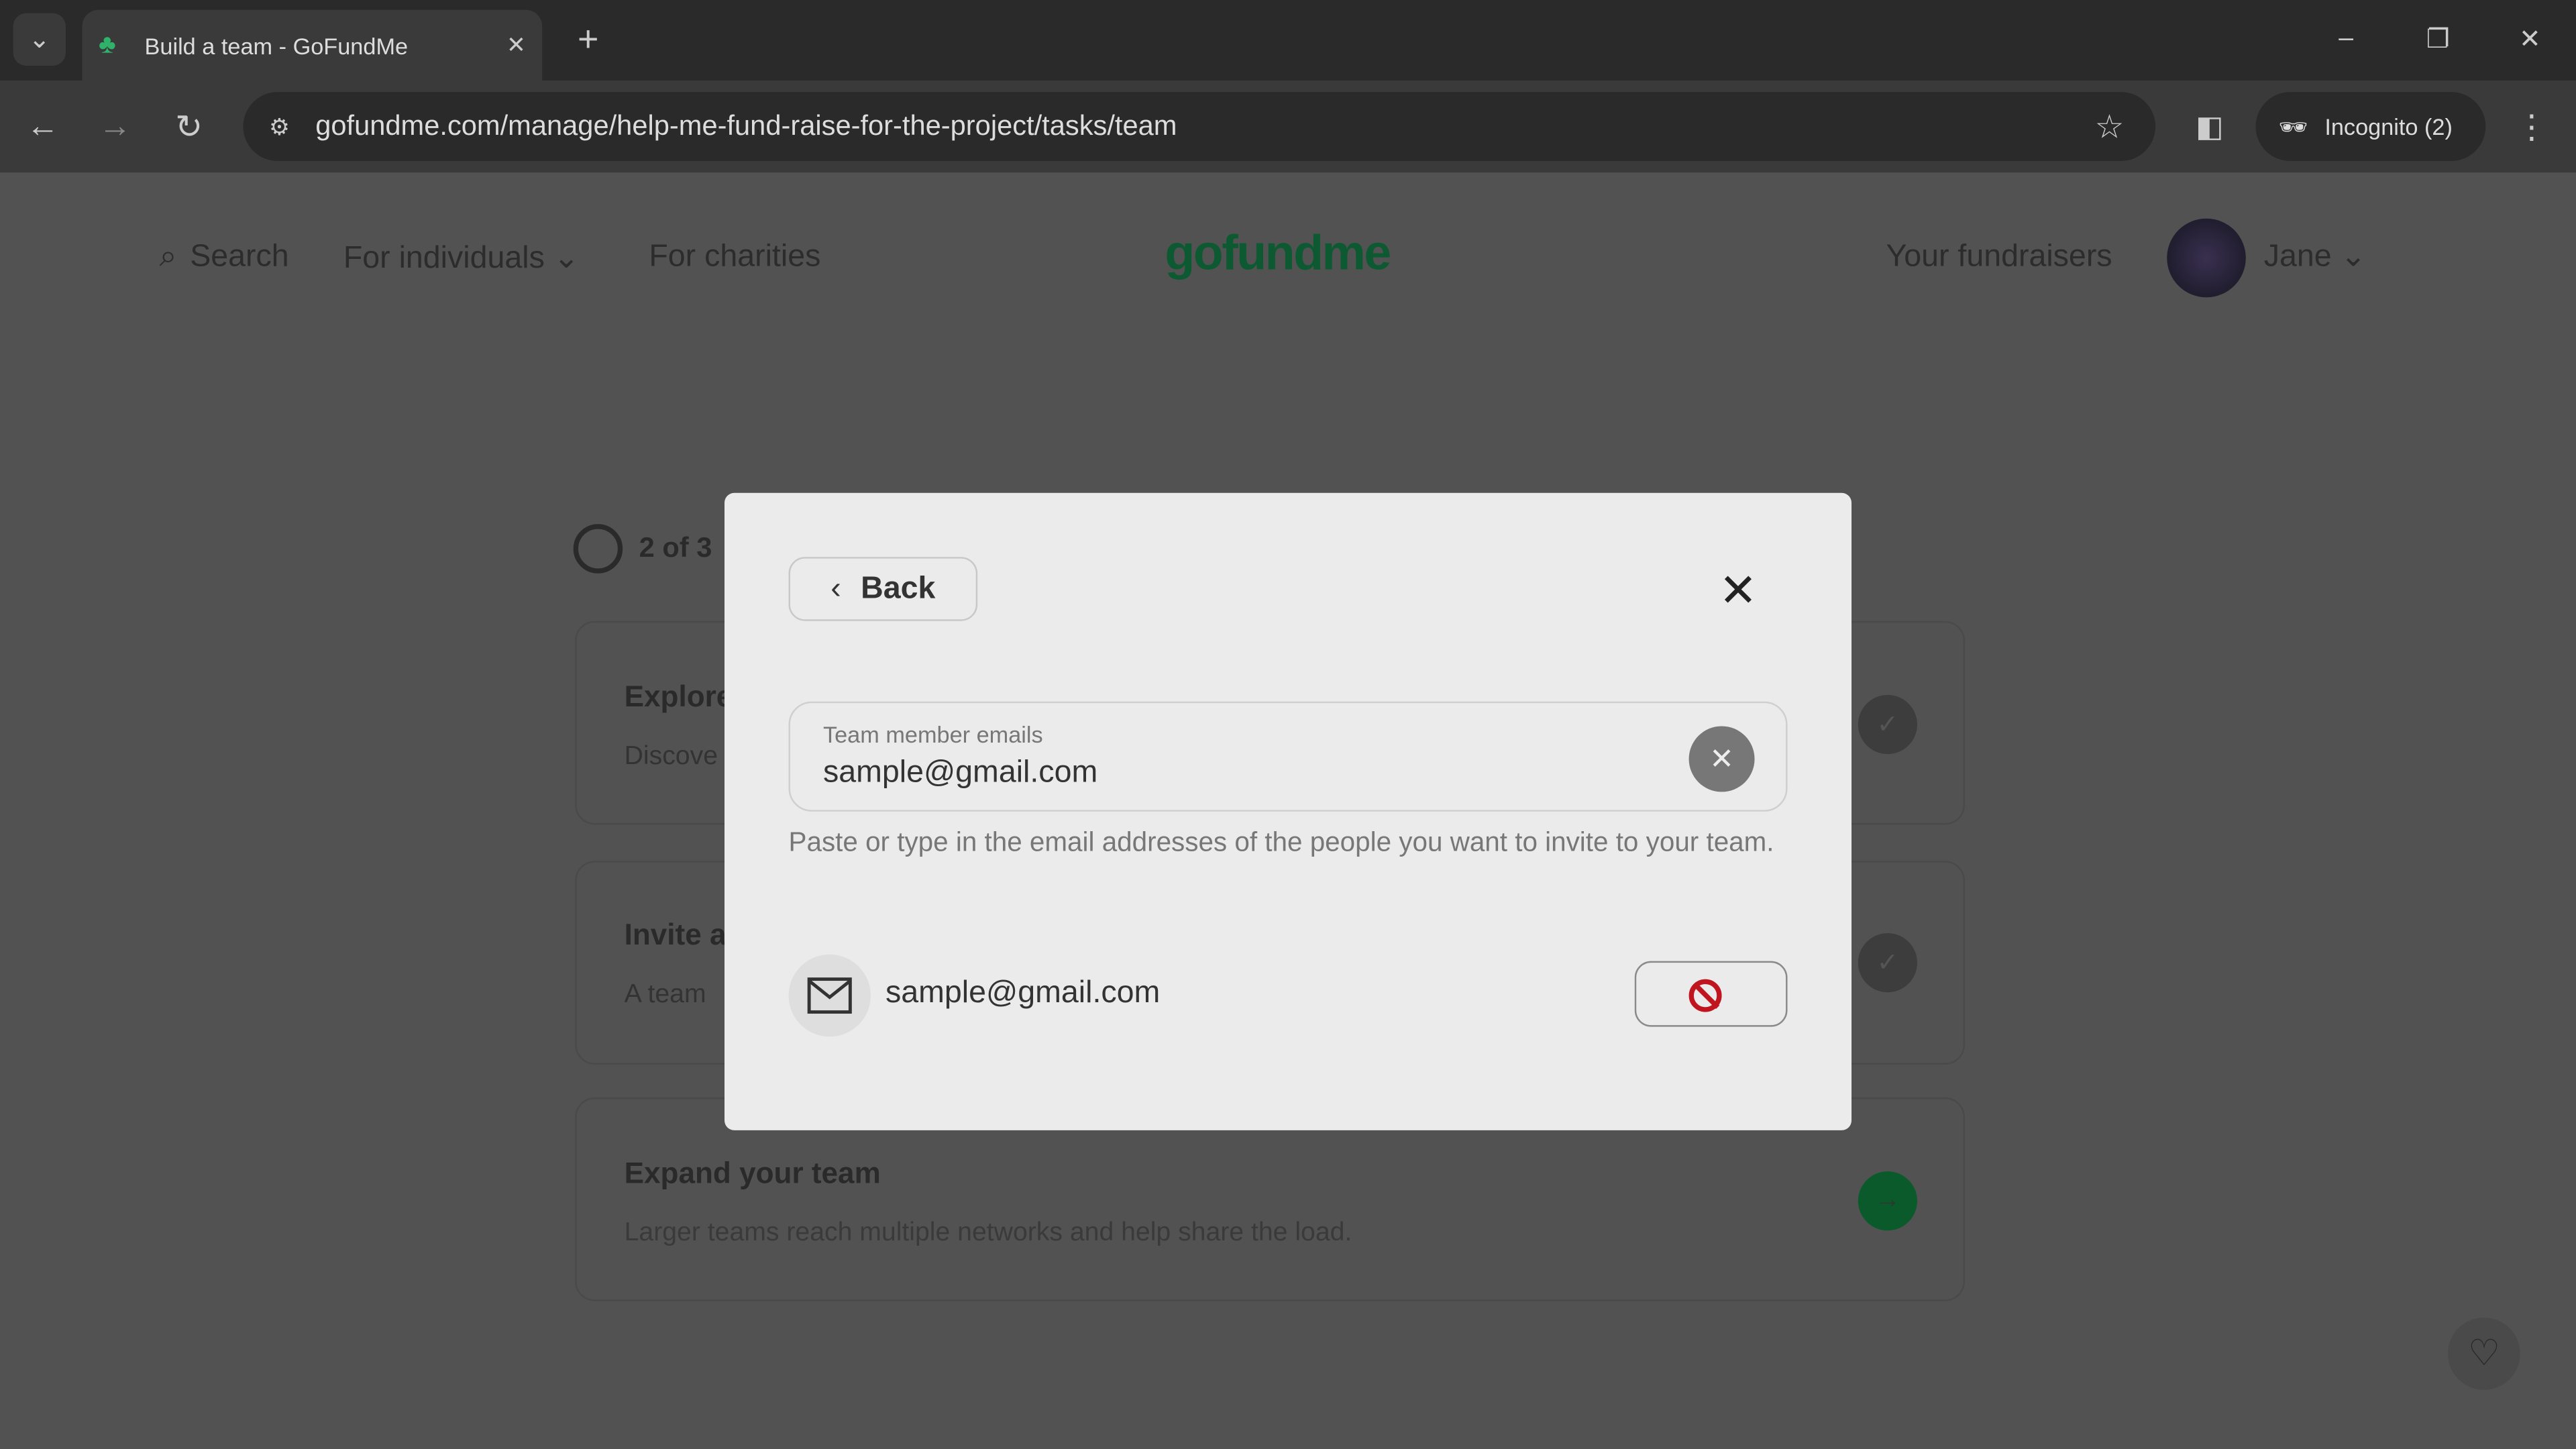  Describe the element at coordinates (1705, 995) in the screenshot. I see `not-allowed-cursor-icon` at that location.